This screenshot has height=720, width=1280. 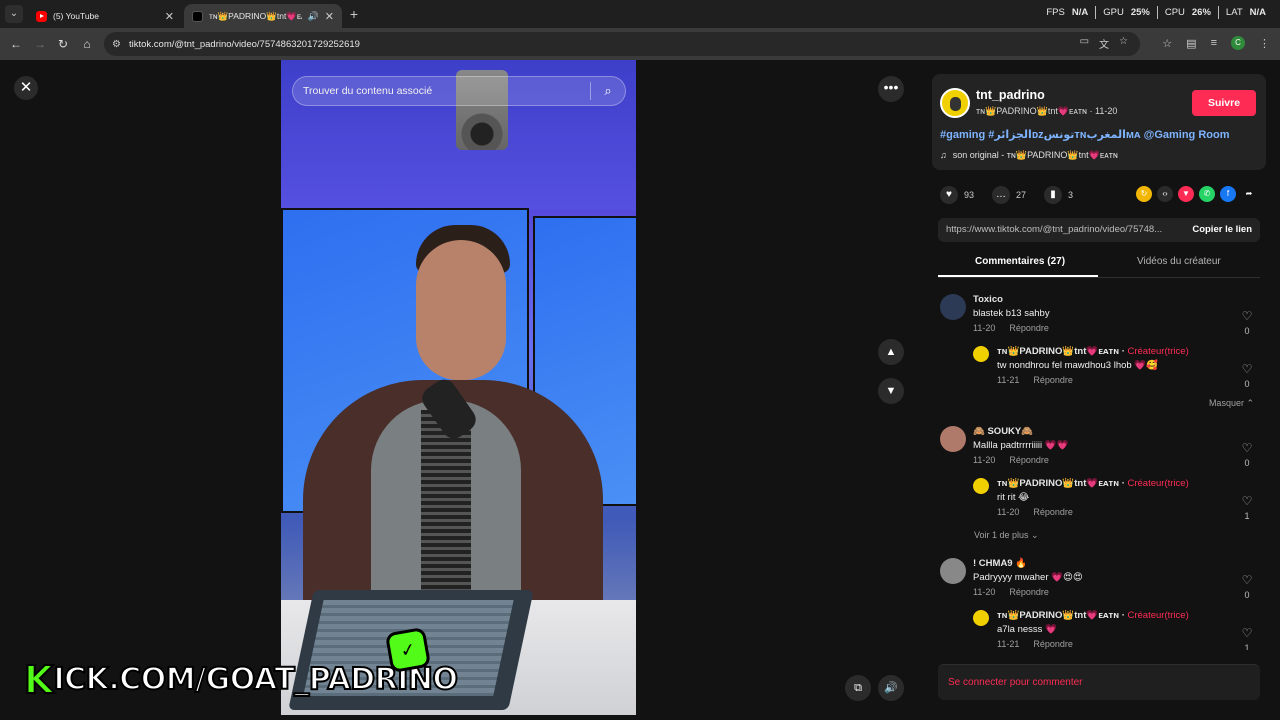 I want to click on forward-icon: →, so click(x=40, y=44).